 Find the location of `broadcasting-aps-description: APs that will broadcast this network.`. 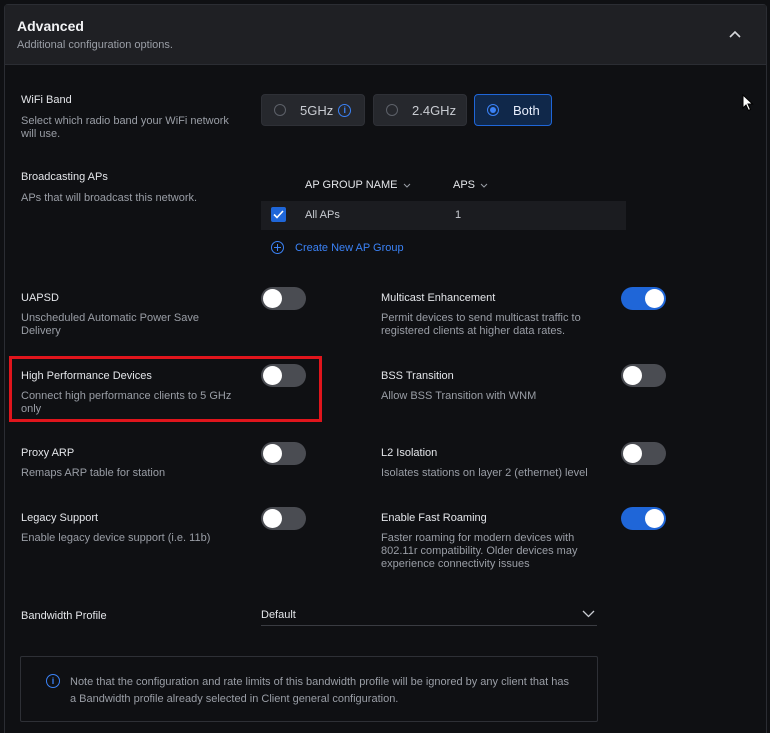

broadcasting-aps-description: APs that will broadcast this network. is located at coordinates (109, 198).